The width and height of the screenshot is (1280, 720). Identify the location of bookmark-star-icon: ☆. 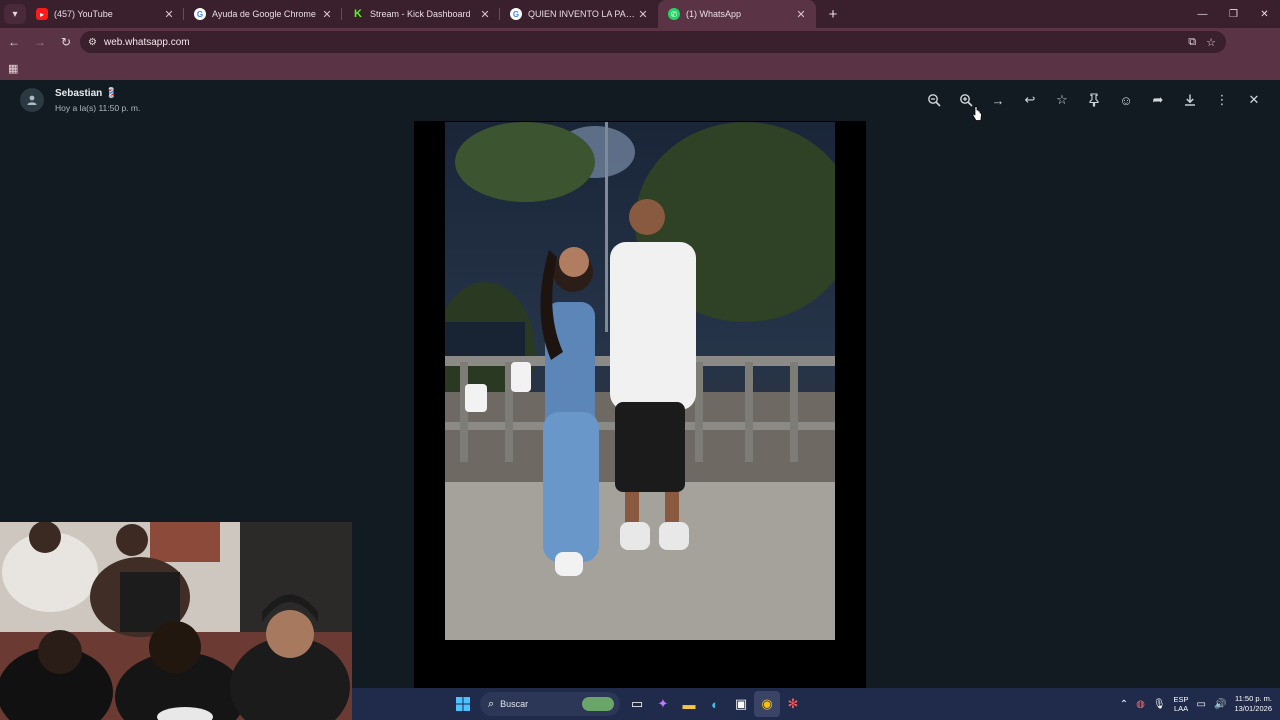
(1211, 42).